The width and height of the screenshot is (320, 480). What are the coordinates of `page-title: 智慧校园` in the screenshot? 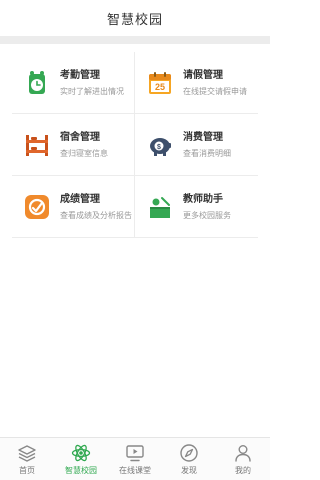 It's located at (134, 20).